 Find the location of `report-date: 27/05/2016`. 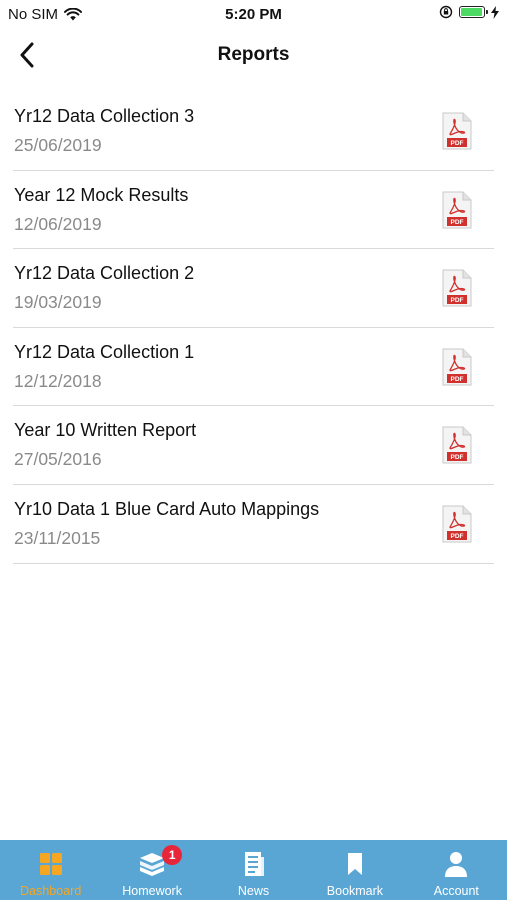

report-date: 27/05/2016 is located at coordinates (58, 459).